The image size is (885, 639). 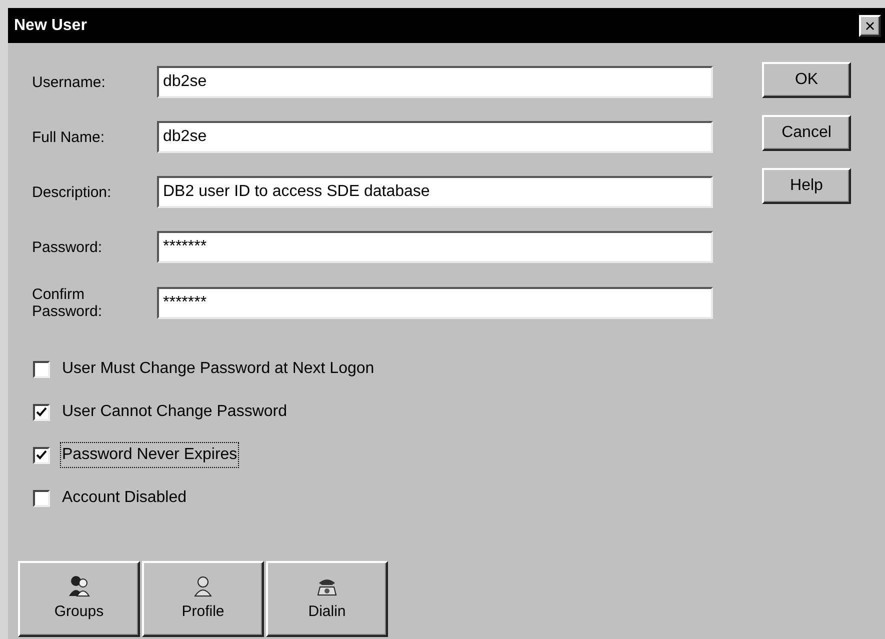 I want to click on field-label: Full Name:, so click(x=69, y=137).